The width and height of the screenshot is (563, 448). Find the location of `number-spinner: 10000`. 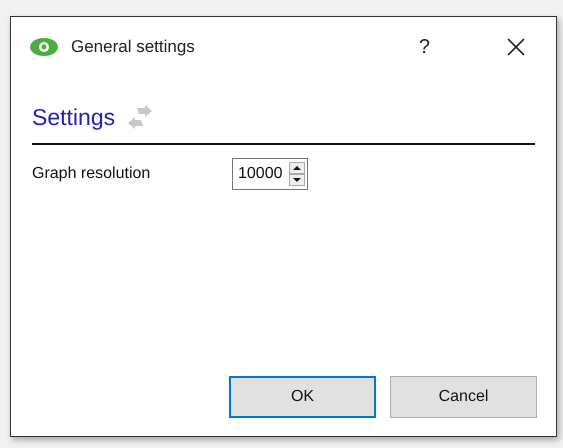

number-spinner: 10000 is located at coordinates (270, 174).